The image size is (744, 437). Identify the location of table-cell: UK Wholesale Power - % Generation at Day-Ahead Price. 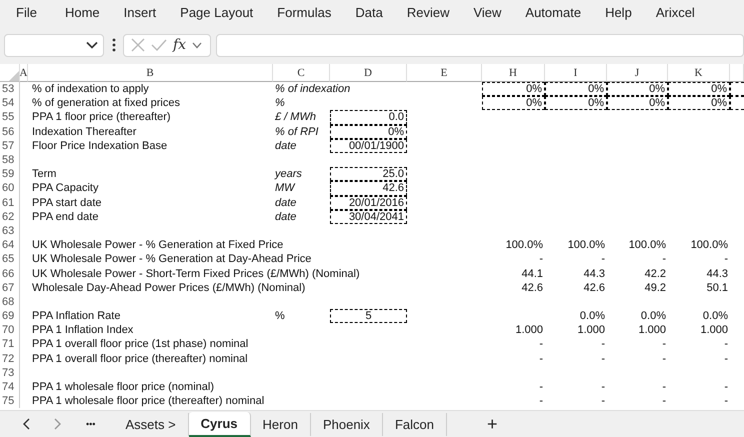
(172, 259).